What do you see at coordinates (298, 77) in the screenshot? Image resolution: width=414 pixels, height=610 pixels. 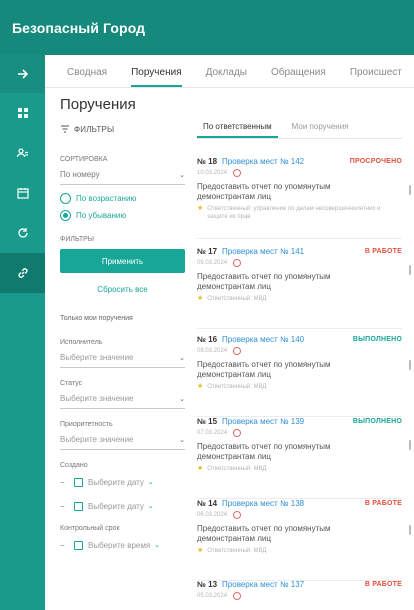 I see `tab-appeals: Обращения` at bounding box center [298, 77].